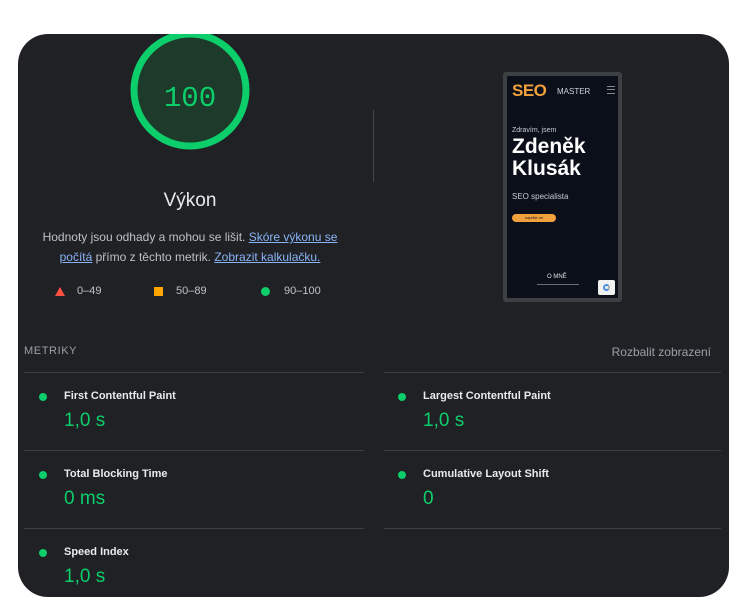  What do you see at coordinates (51, 351) in the screenshot?
I see `metrics-heading: METRIKY` at bounding box center [51, 351].